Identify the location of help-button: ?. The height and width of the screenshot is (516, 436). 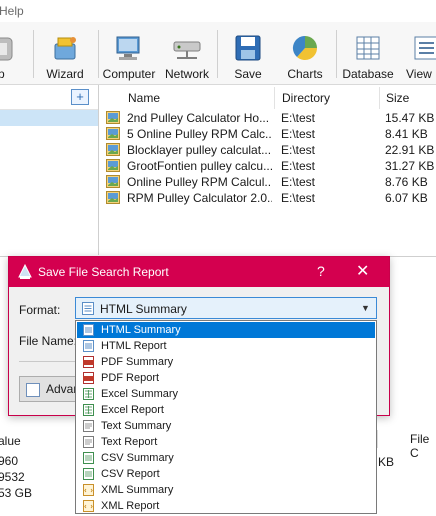
(321, 271).